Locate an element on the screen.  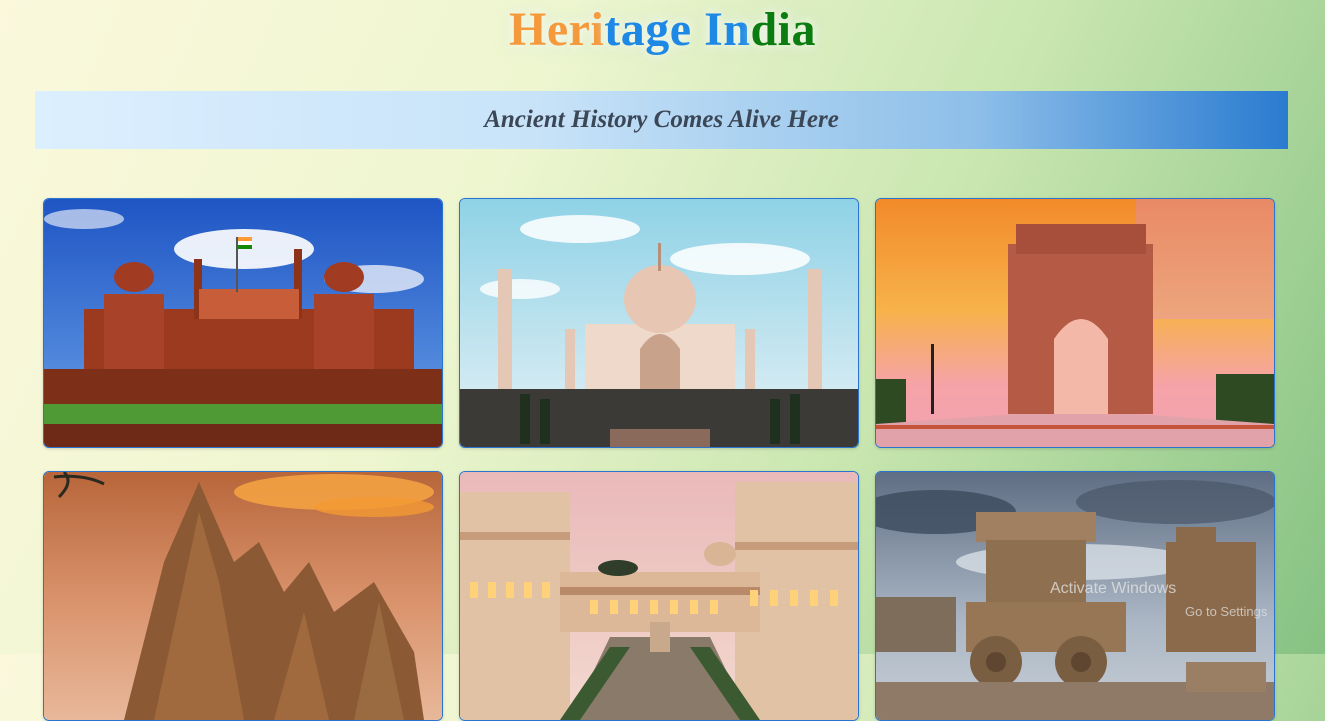
red-fort-photo is located at coordinates (243, 323).